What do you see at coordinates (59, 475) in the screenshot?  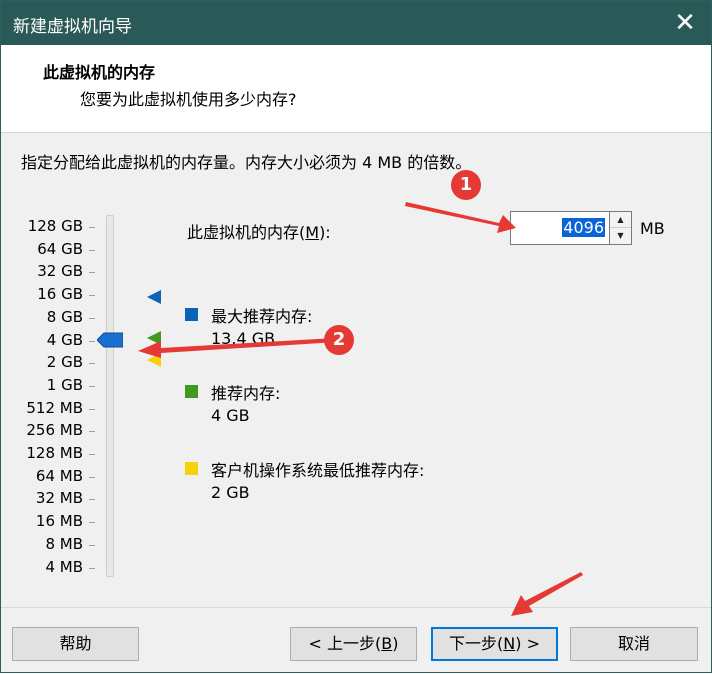 I see `scale-label: 64 MB` at bounding box center [59, 475].